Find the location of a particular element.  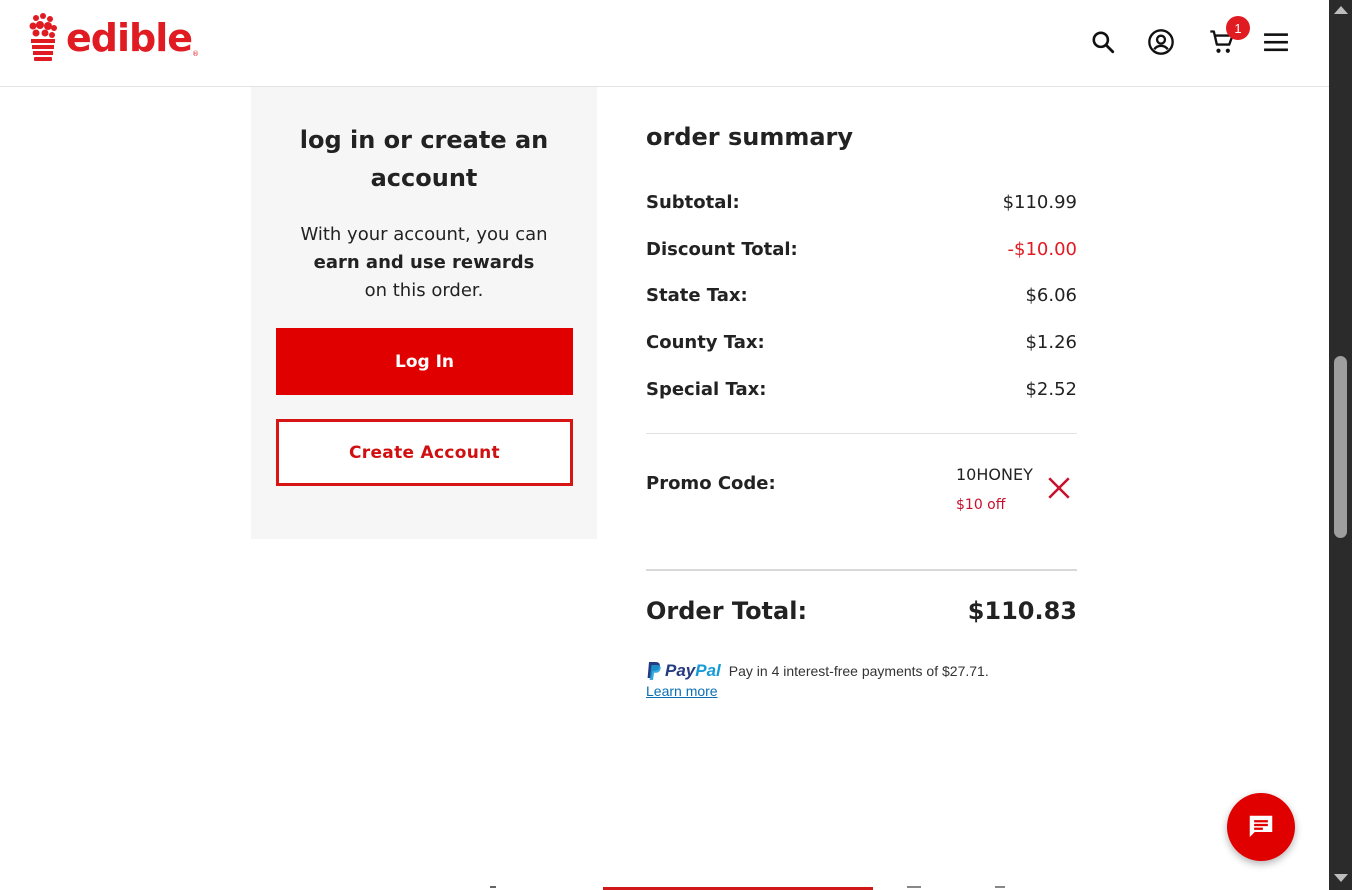

paypal-p-icon is located at coordinates (654, 671).